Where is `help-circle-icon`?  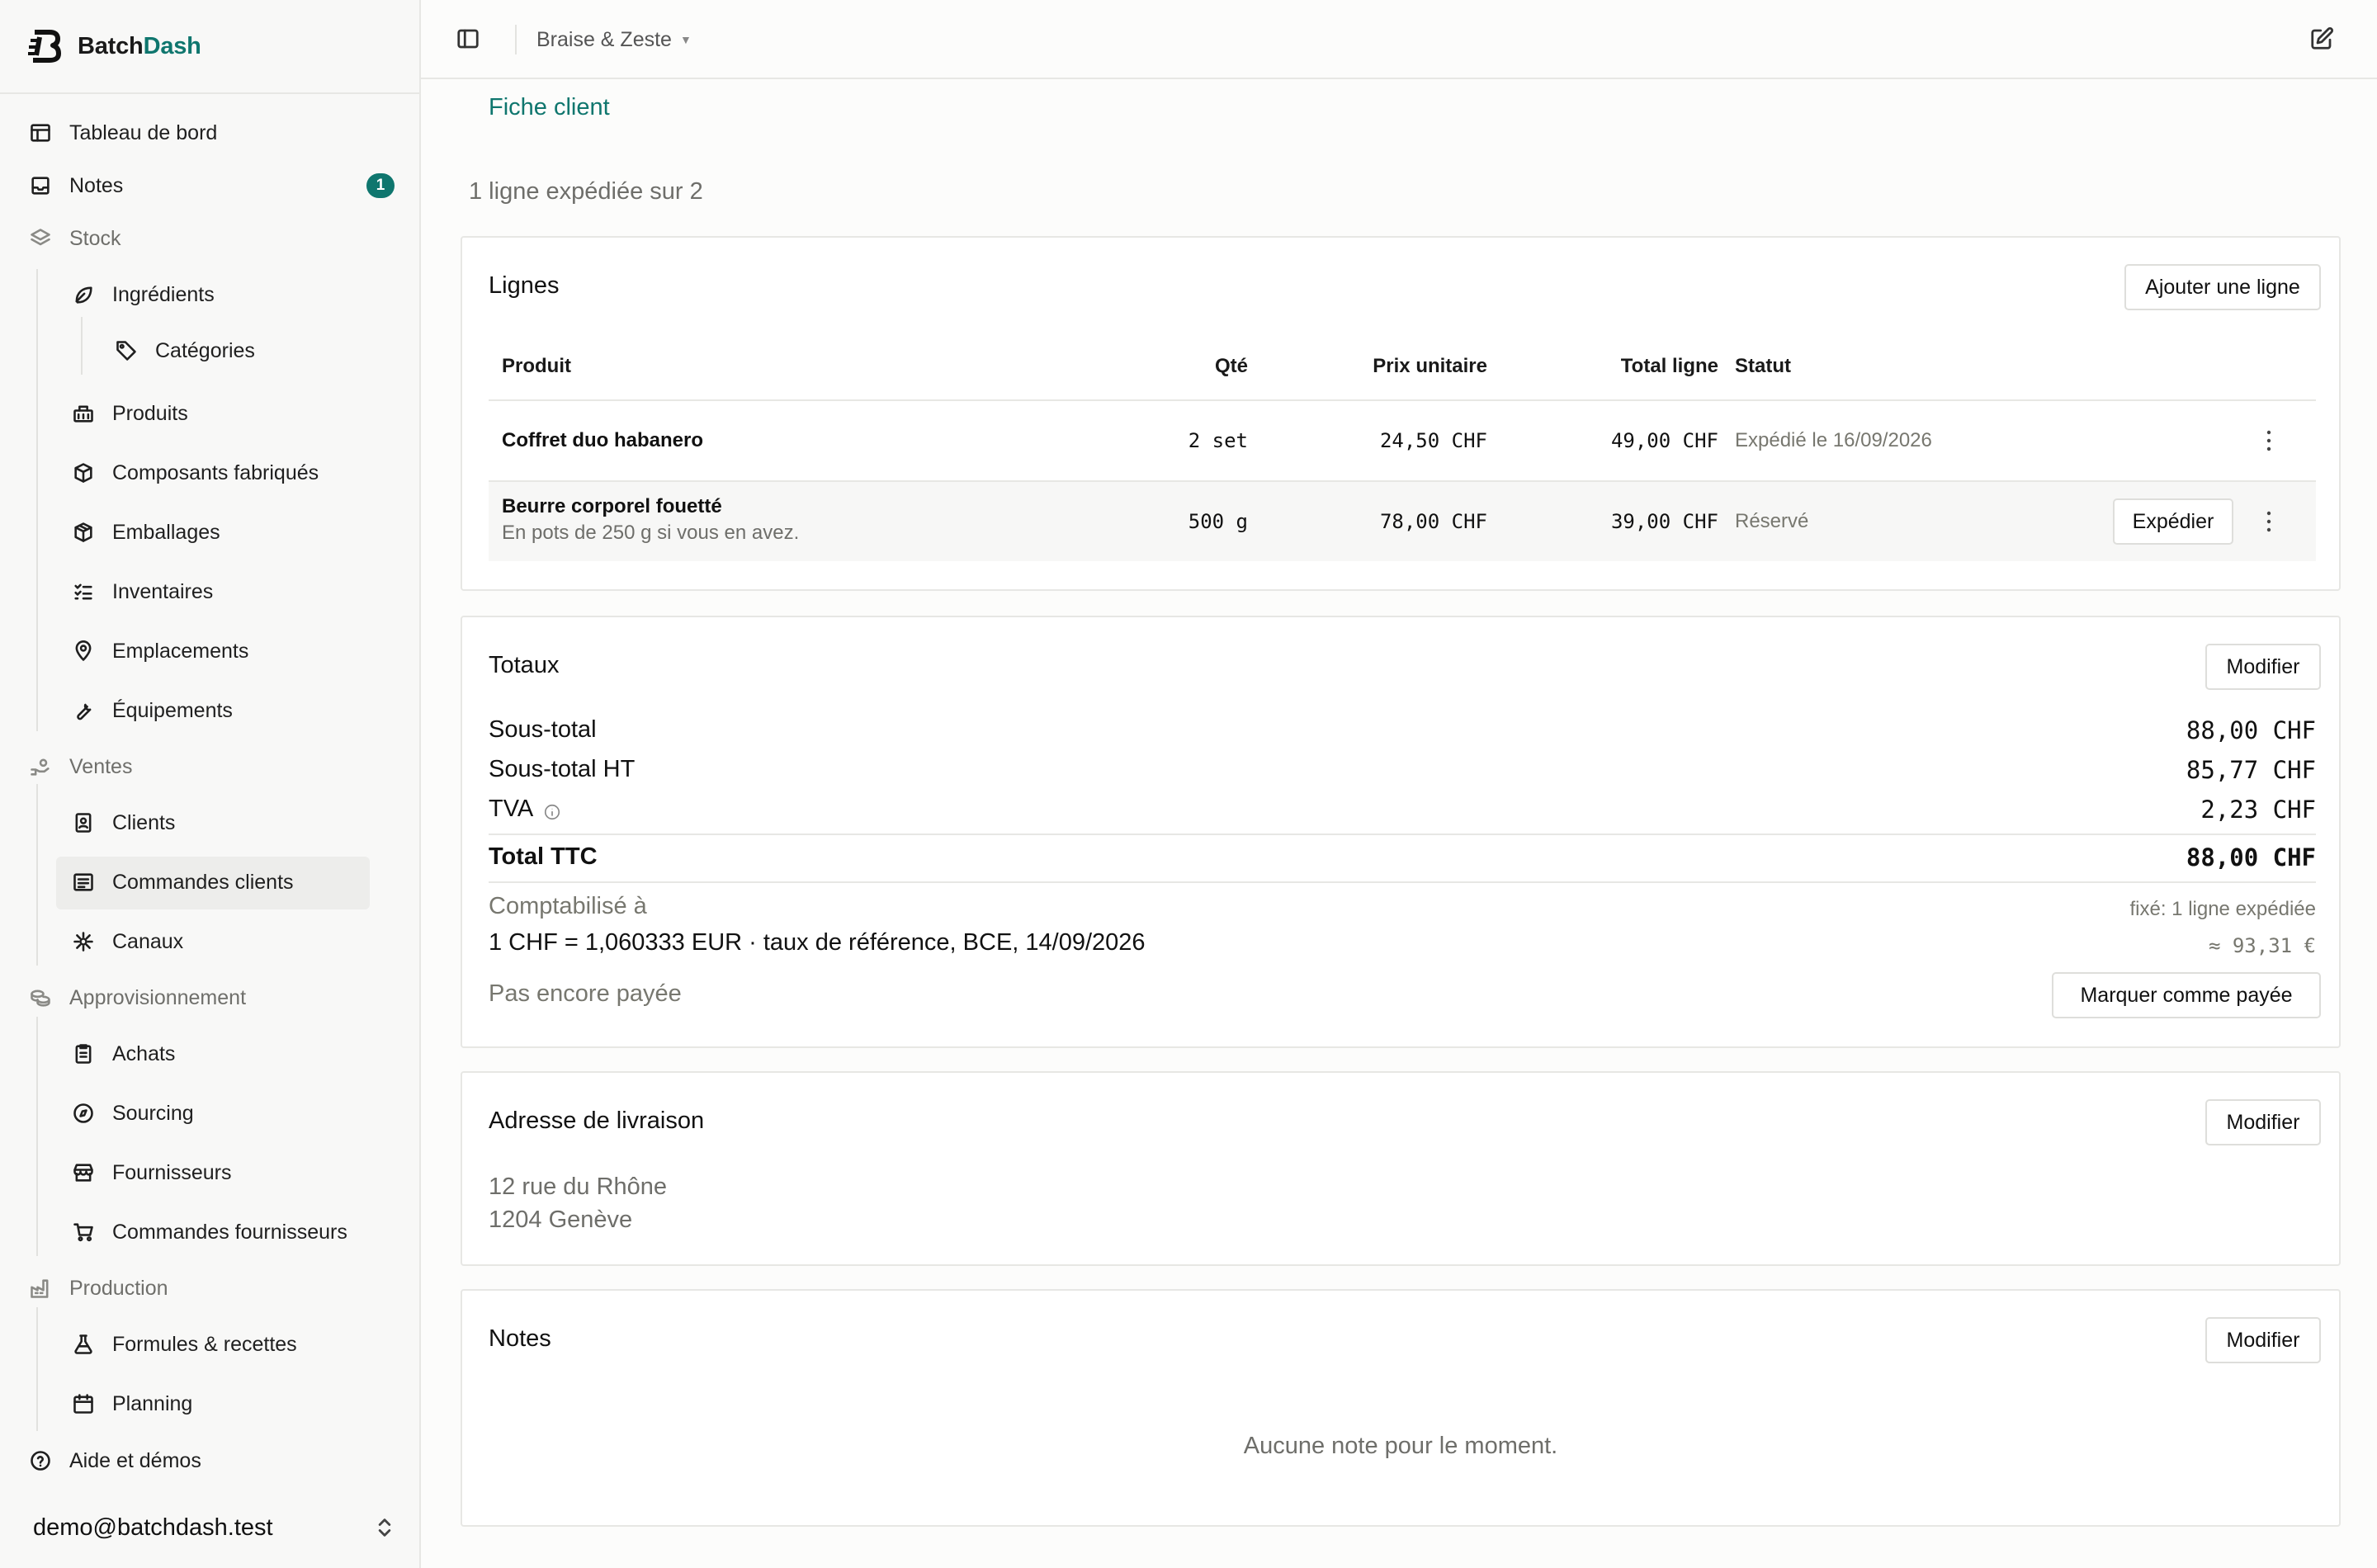 help-circle-icon is located at coordinates (40, 1460).